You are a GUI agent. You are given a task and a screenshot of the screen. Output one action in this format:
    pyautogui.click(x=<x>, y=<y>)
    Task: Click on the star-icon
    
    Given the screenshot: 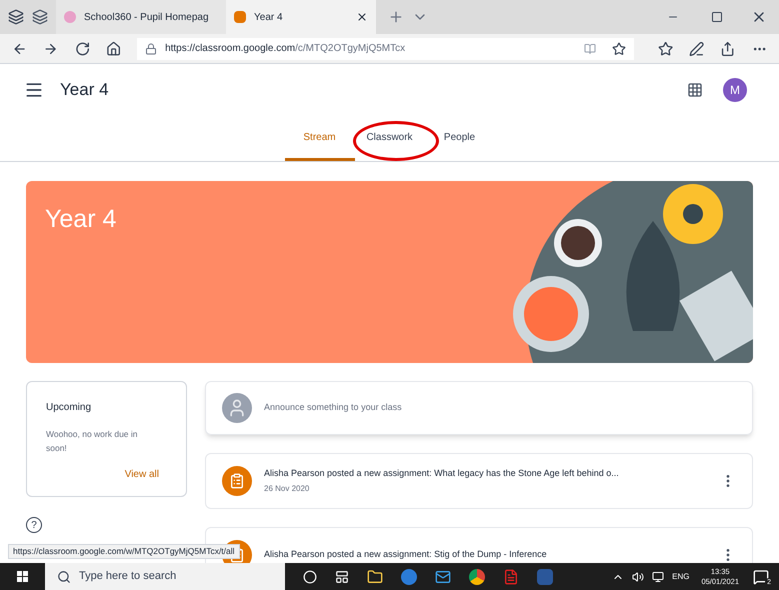 What is the action you would take?
    pyautogui.click(x=619, y=49)
    